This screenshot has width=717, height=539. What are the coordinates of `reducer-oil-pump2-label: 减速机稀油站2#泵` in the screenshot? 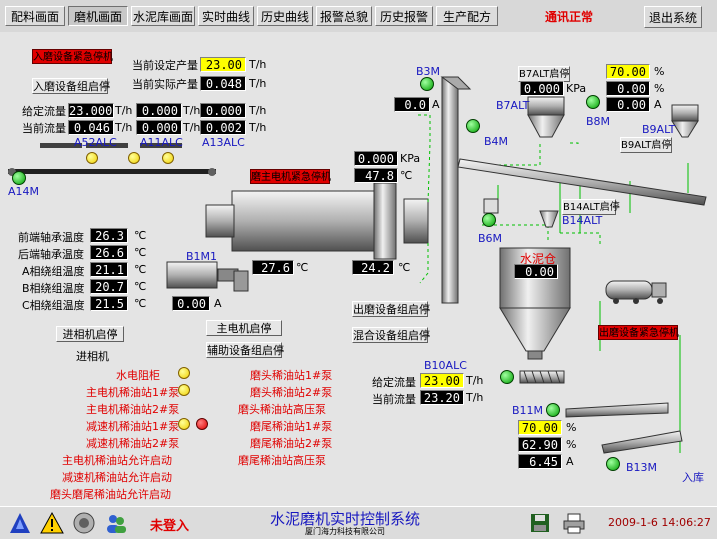 It's located at (133, 443).